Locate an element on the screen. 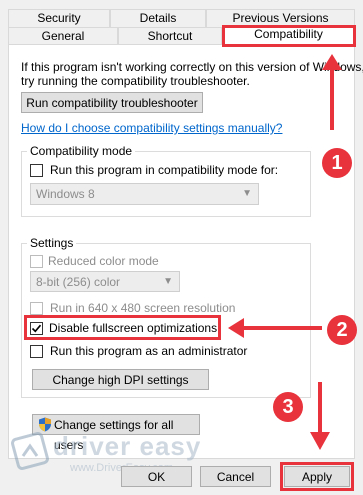  ok-button: OK is located at coordinates (156, 476).